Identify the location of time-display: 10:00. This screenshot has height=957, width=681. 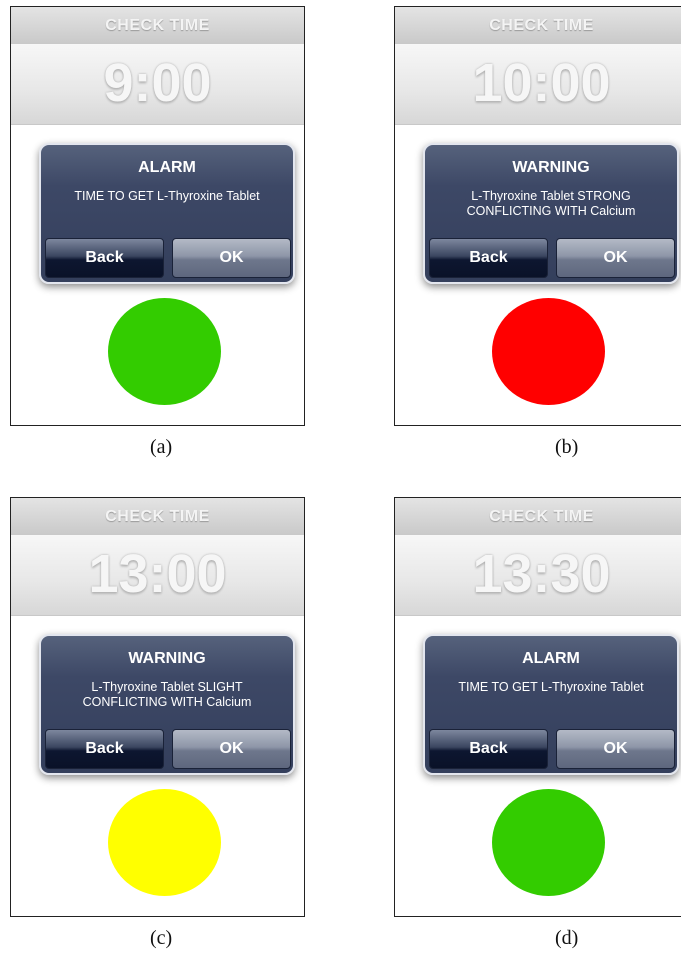
(538, 84).